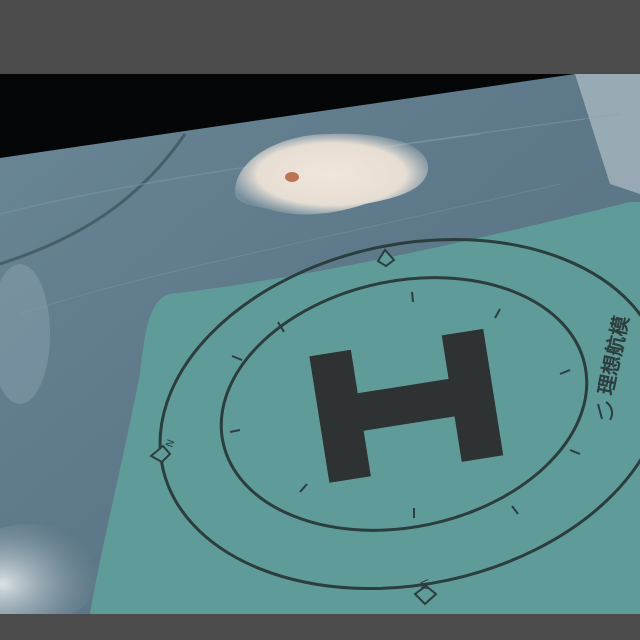  I want to click on blob-stain, so click(292, 177).